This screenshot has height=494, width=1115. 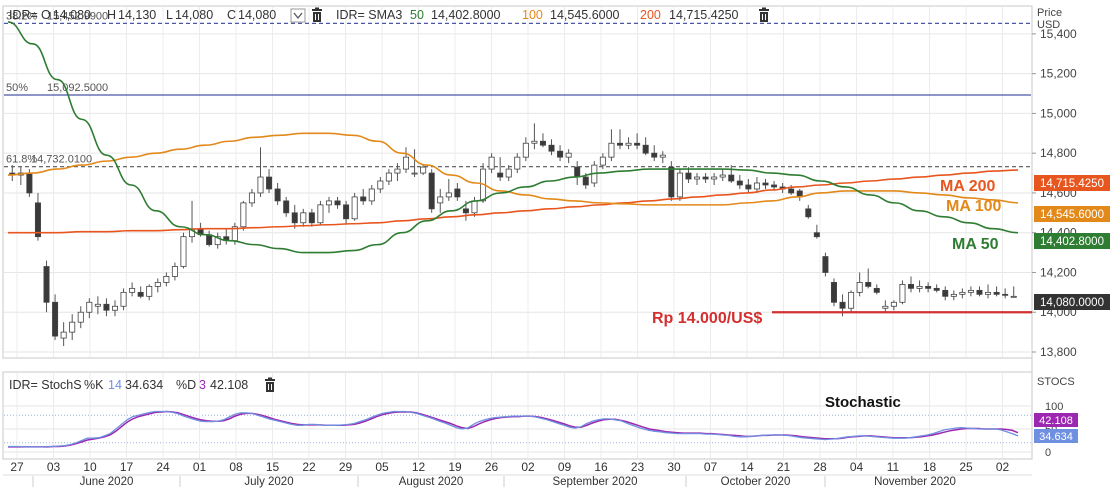 What do you see at coordinates (966, 467) in the screenshot?
I see `date-tick-label: 25` at bounding box center [966, 467].